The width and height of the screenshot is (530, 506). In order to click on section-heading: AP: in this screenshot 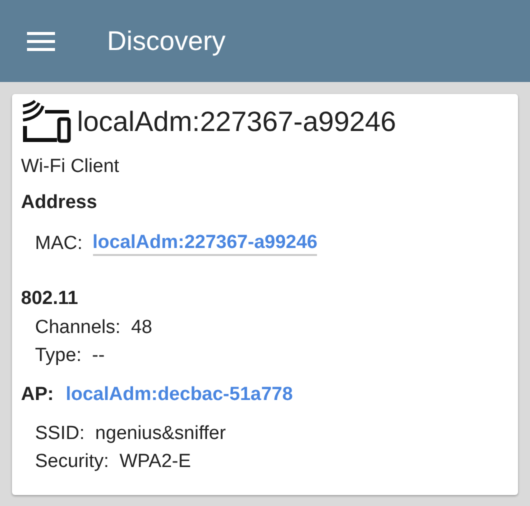, I will do `click(37, 395)`.